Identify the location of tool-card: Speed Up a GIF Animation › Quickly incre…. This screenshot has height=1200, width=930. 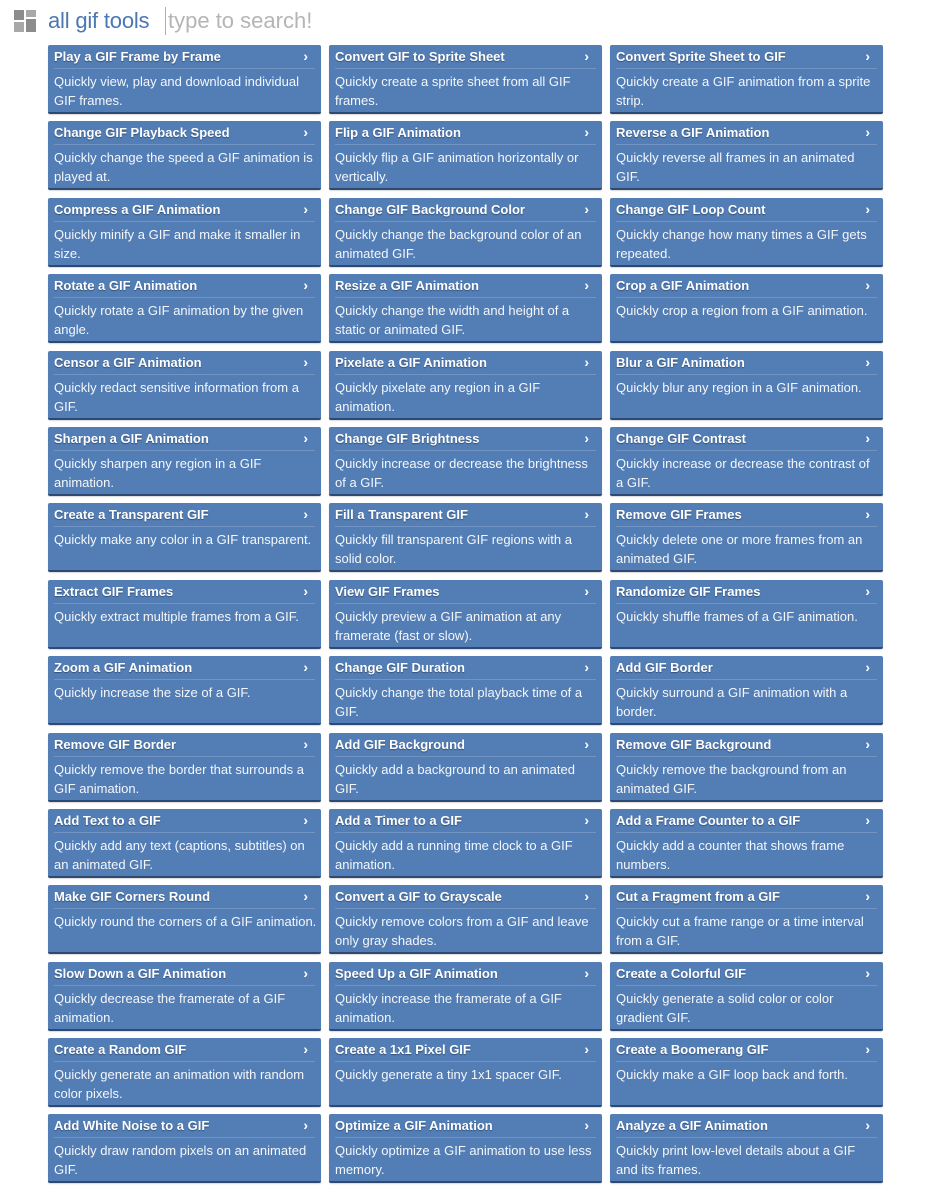
(465, 996).